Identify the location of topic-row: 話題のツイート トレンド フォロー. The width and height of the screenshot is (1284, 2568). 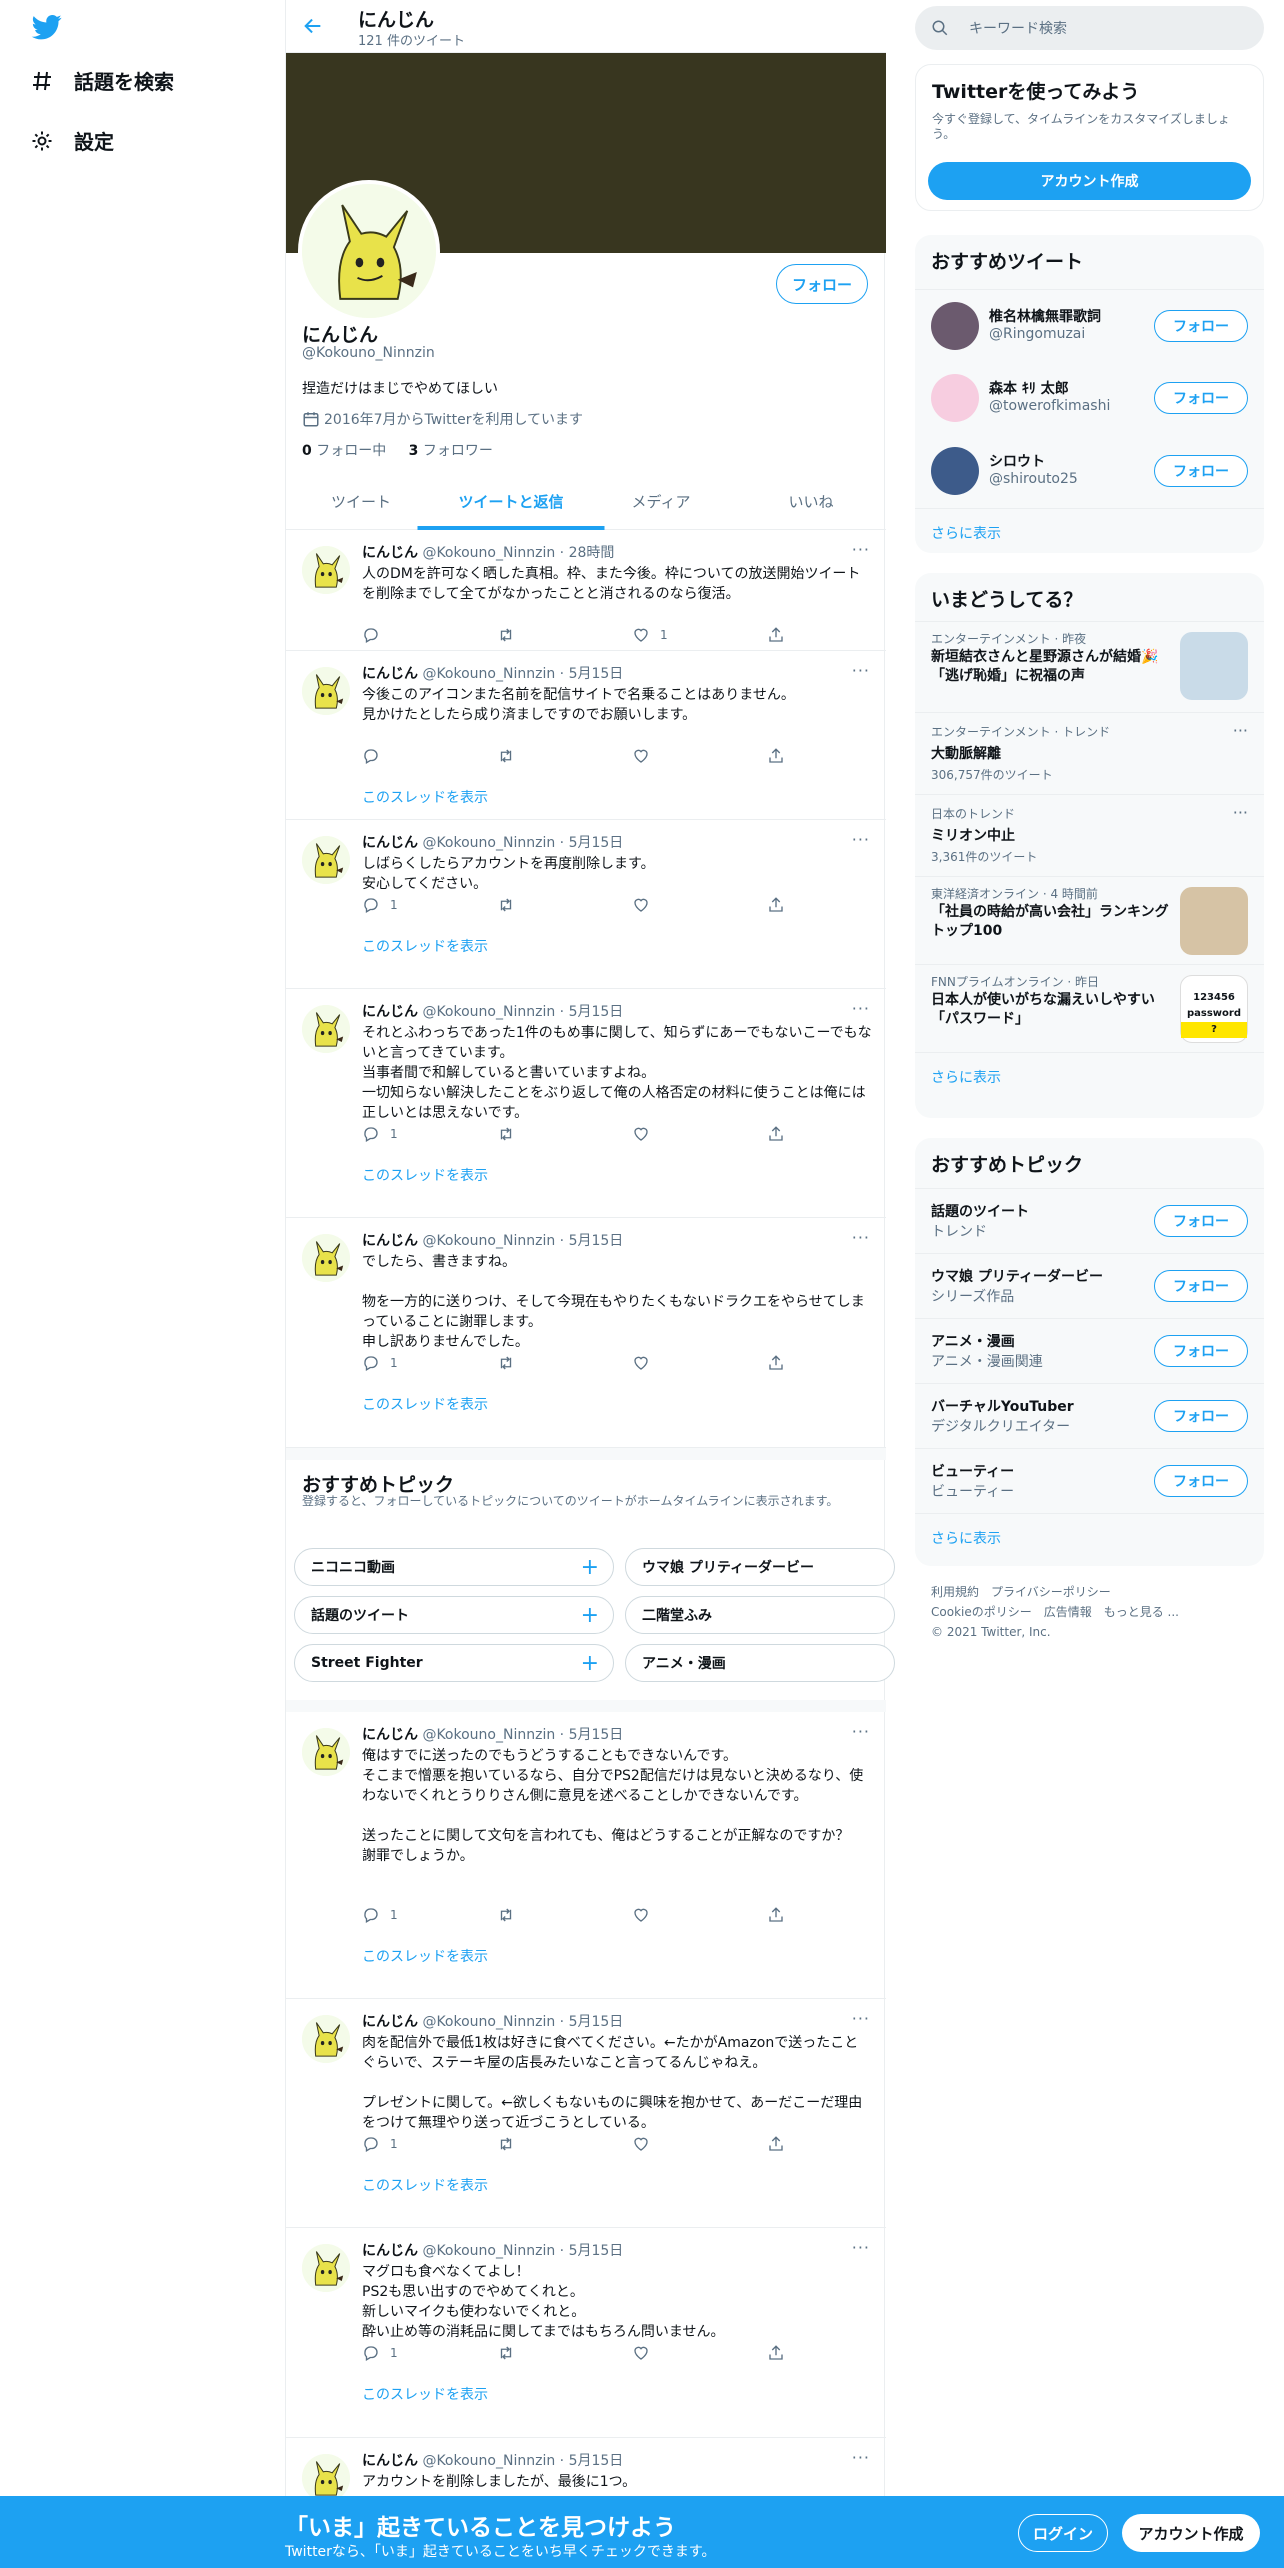
(1089, 1220).